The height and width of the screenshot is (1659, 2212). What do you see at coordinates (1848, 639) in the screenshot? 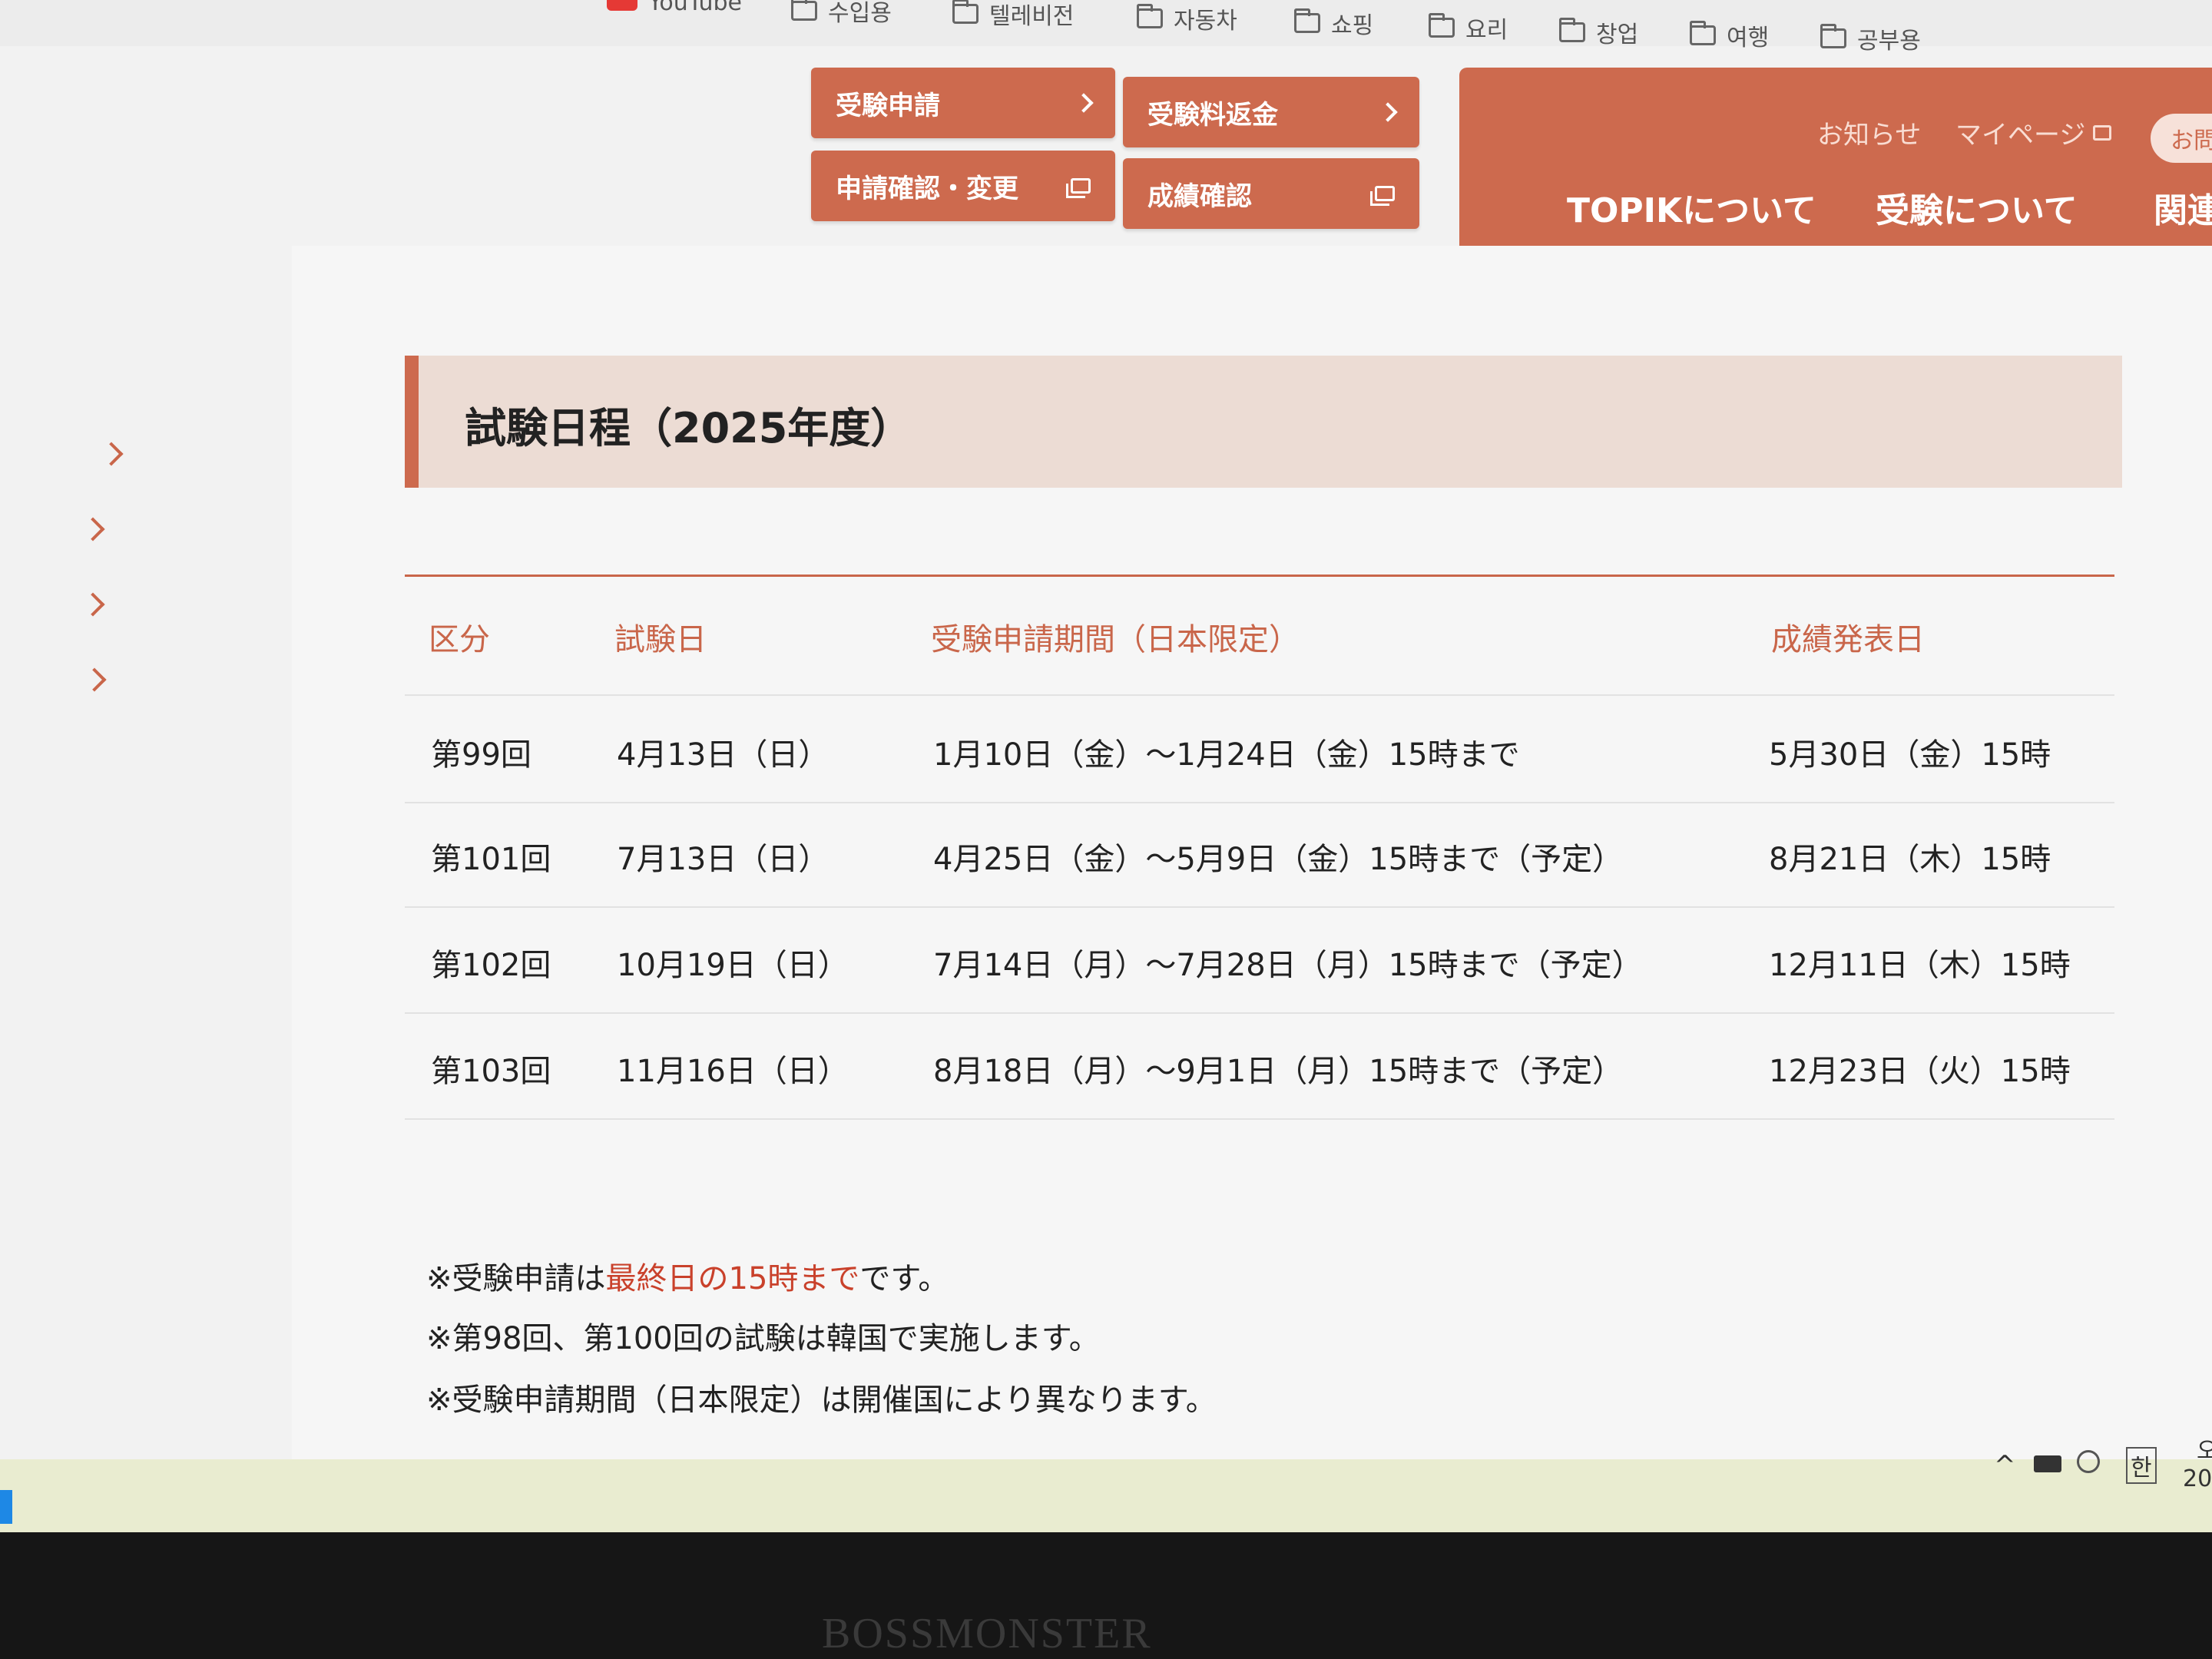
I see `header-result-date: 成績発表日` at bounding box center [1848, 639].